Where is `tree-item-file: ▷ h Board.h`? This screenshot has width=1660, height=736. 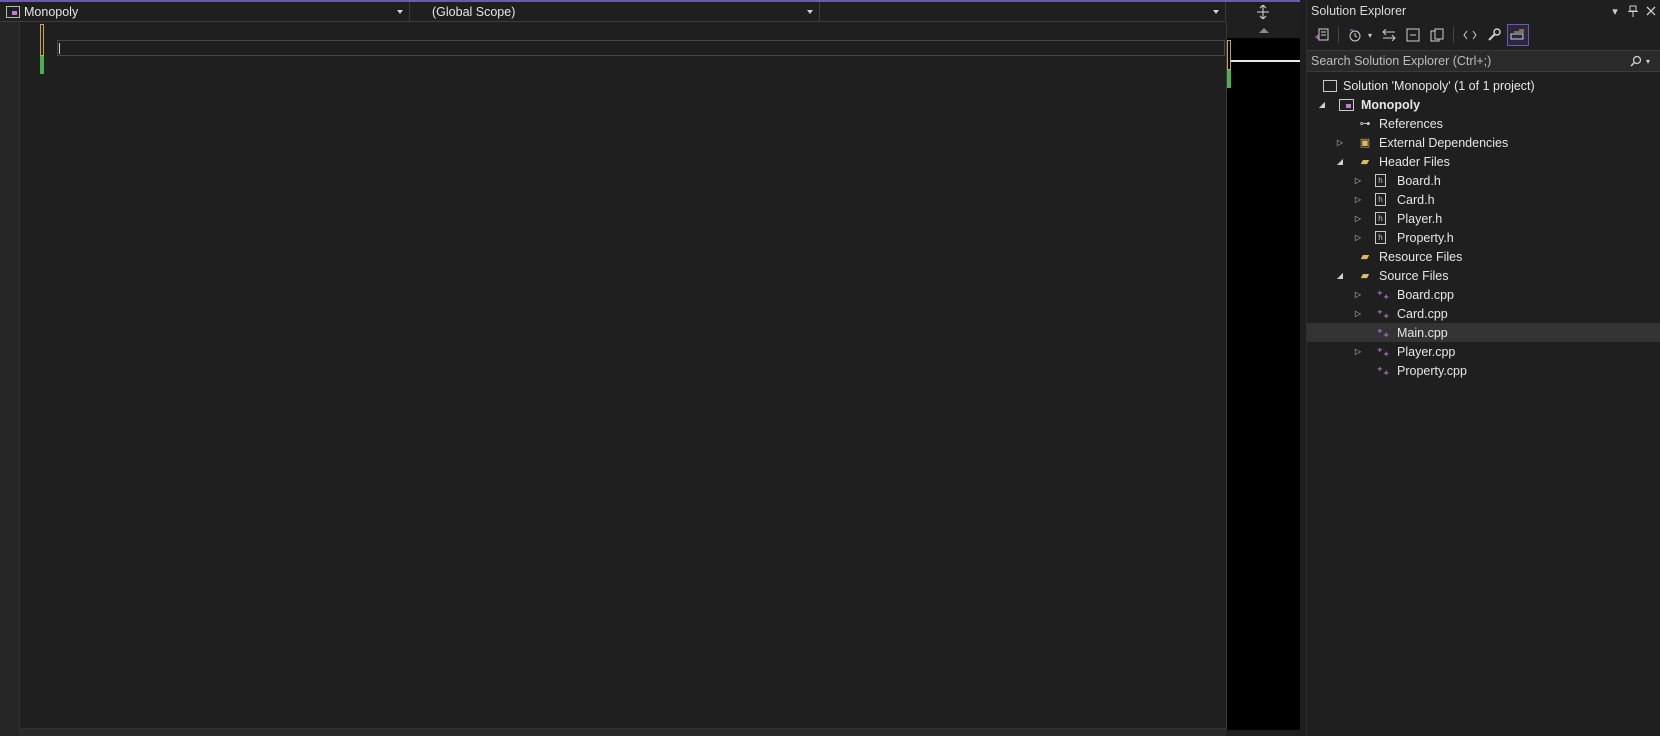 tree-item-file: ▷ h Board.h is located at coordinates (1483, 180).